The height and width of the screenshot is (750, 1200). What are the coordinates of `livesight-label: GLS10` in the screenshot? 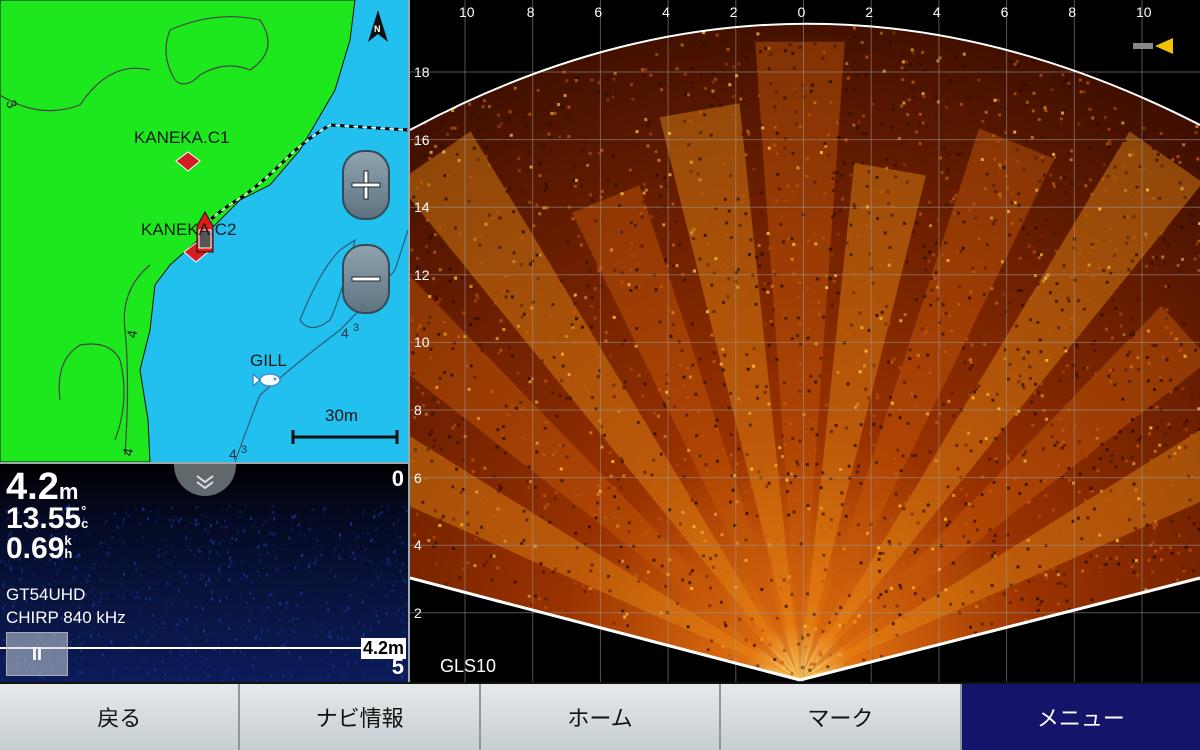 It's located at (468, 666).